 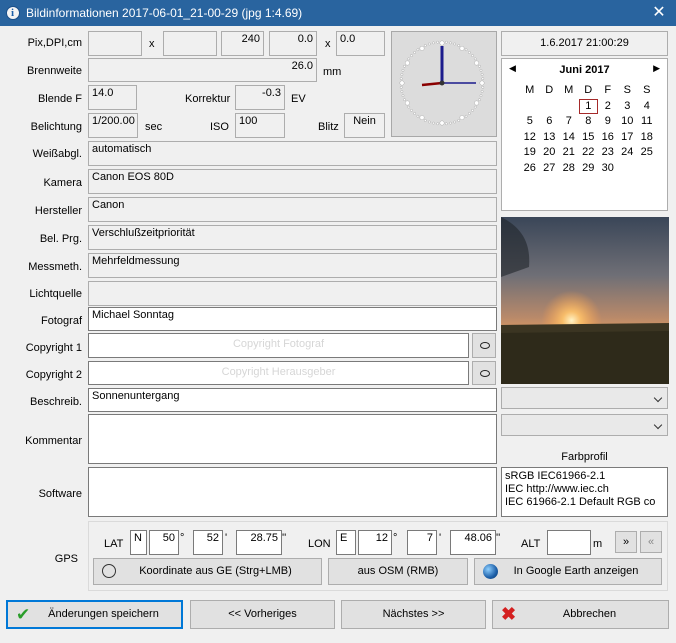 I want to click on copyright1-placeholder: Copyright Fotograf, so click(x=278, y=344).